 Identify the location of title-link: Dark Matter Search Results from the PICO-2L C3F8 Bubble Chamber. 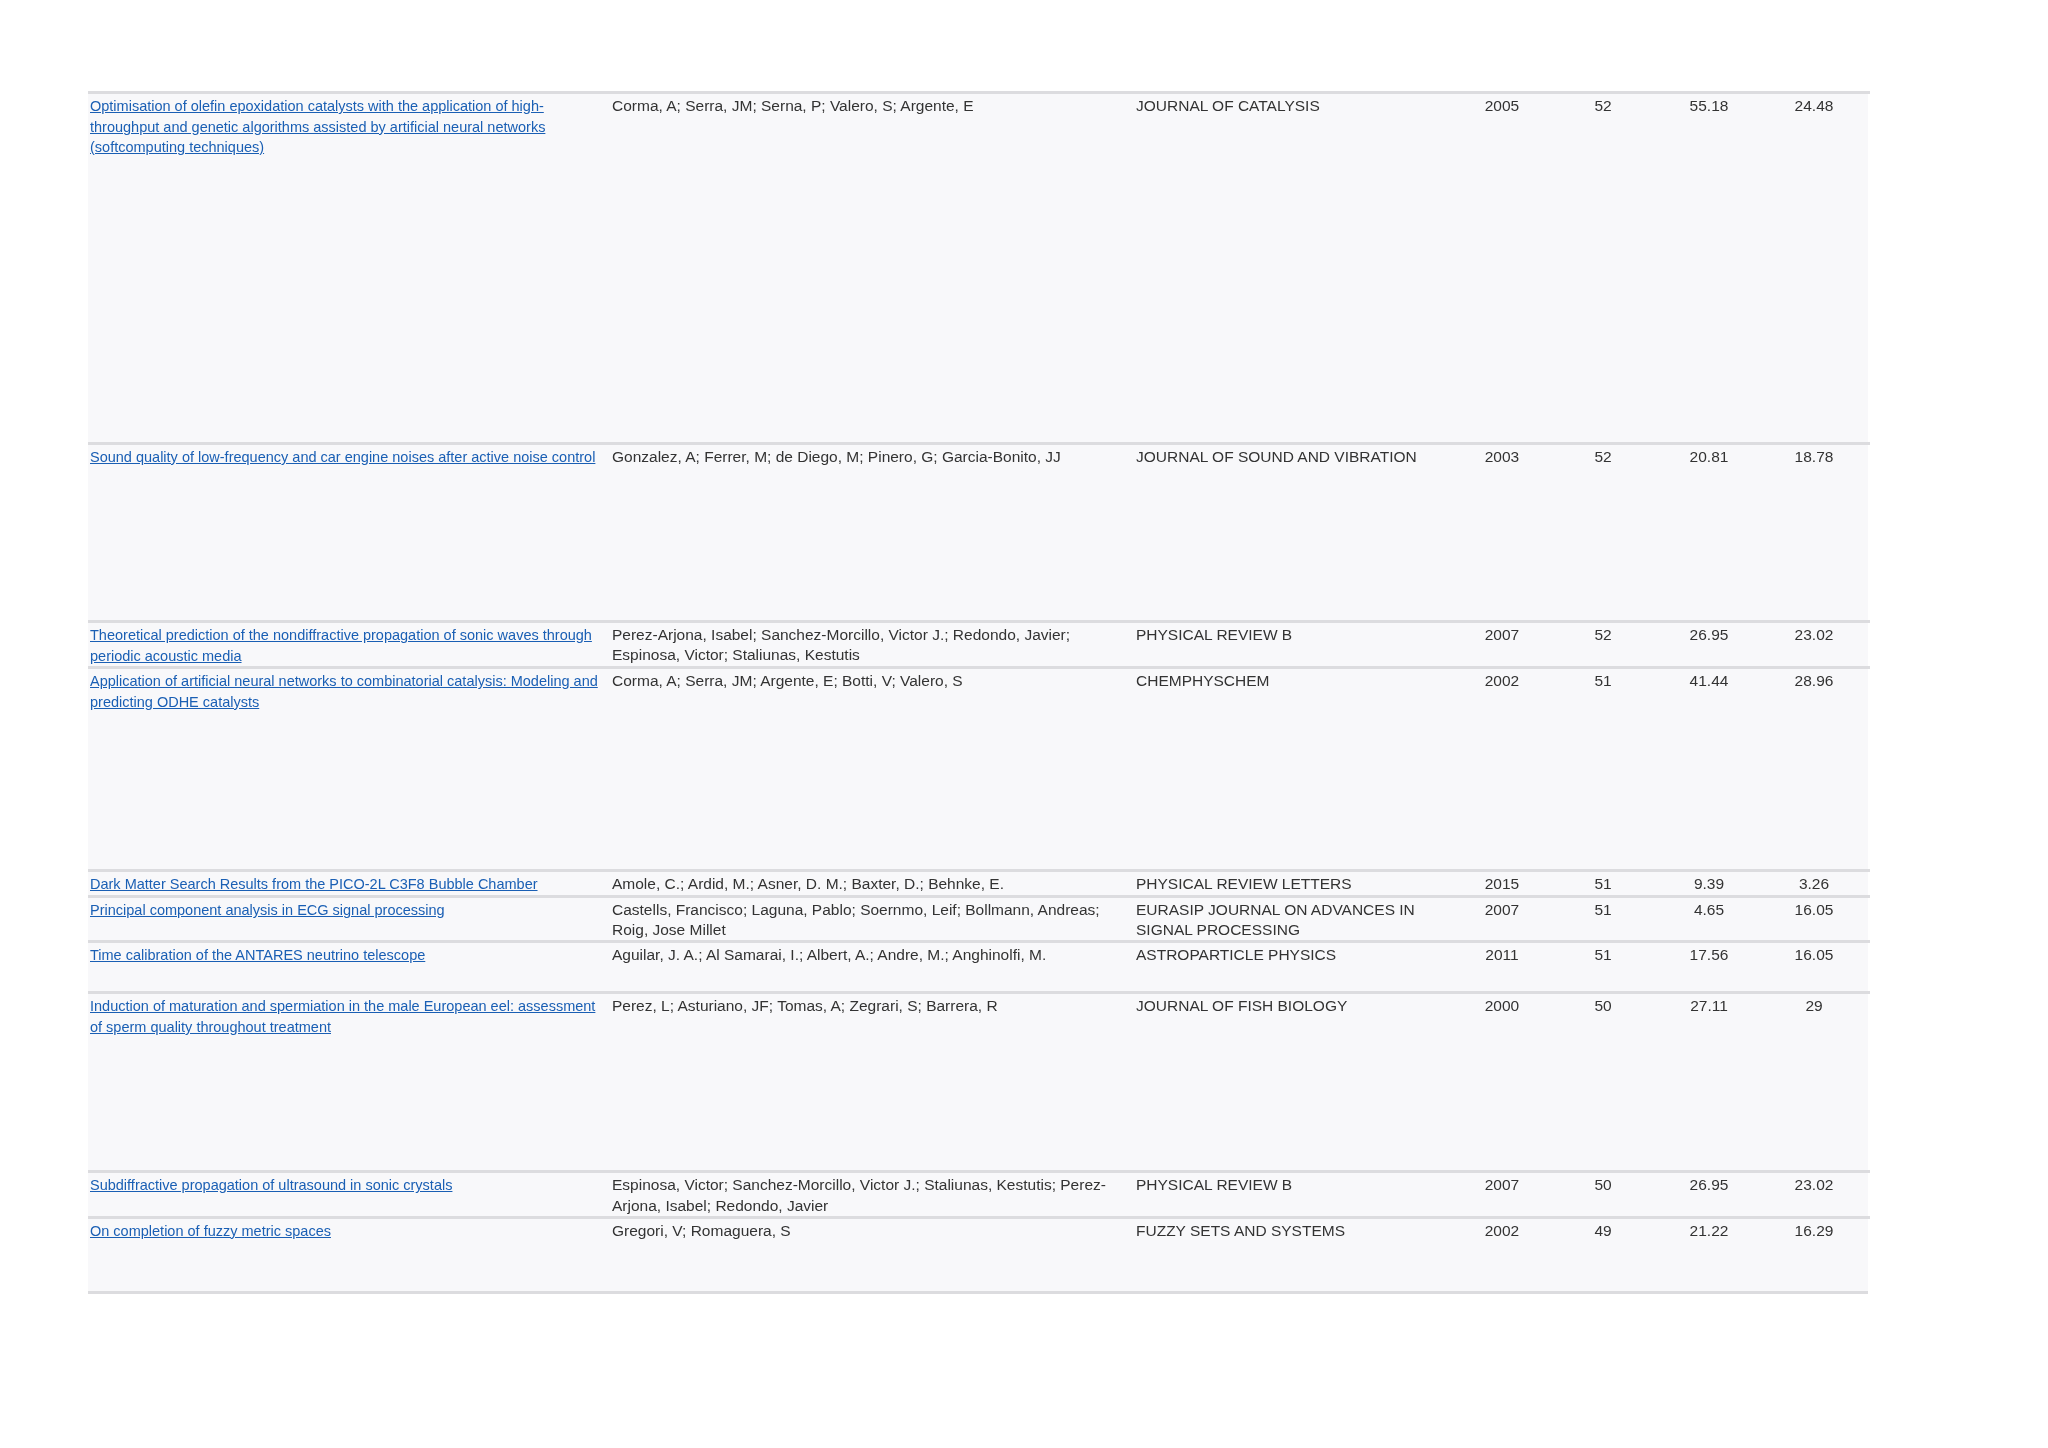
(314, 884).